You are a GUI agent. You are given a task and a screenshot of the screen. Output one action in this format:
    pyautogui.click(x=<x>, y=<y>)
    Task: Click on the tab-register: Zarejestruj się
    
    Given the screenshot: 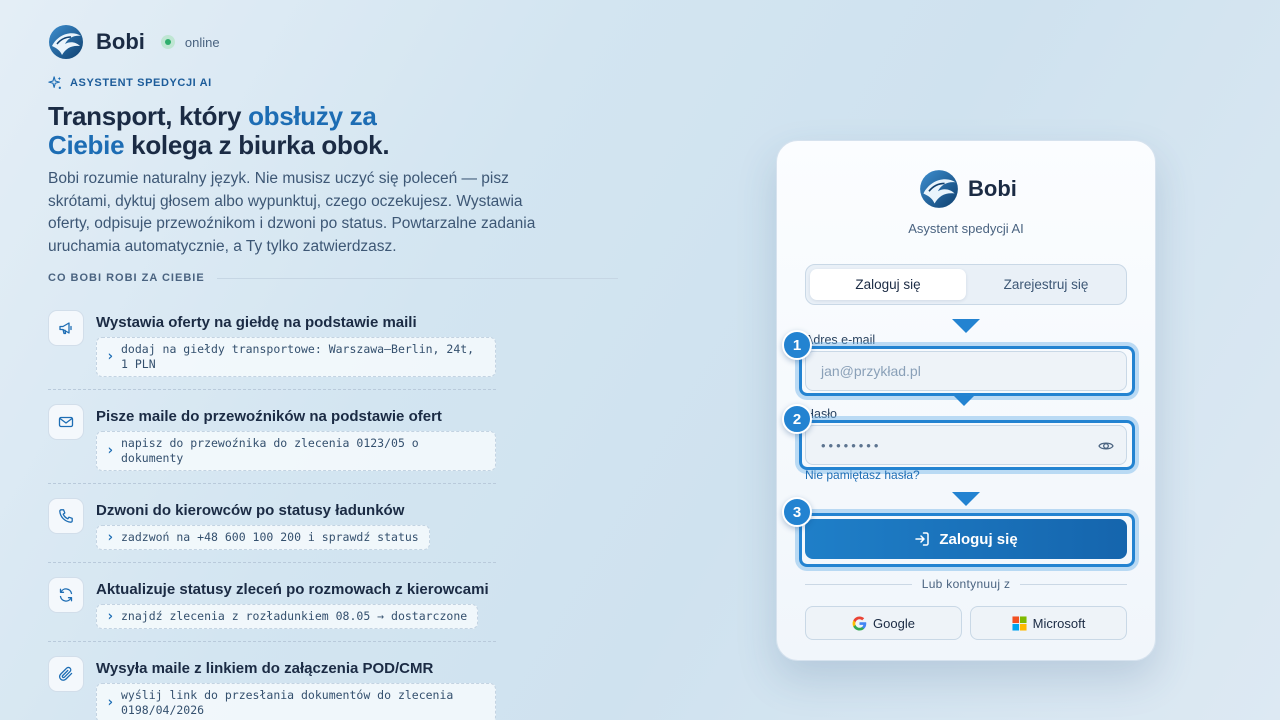 What is the action you would take?
    pyautogui.click(x=1046, y=284)
    